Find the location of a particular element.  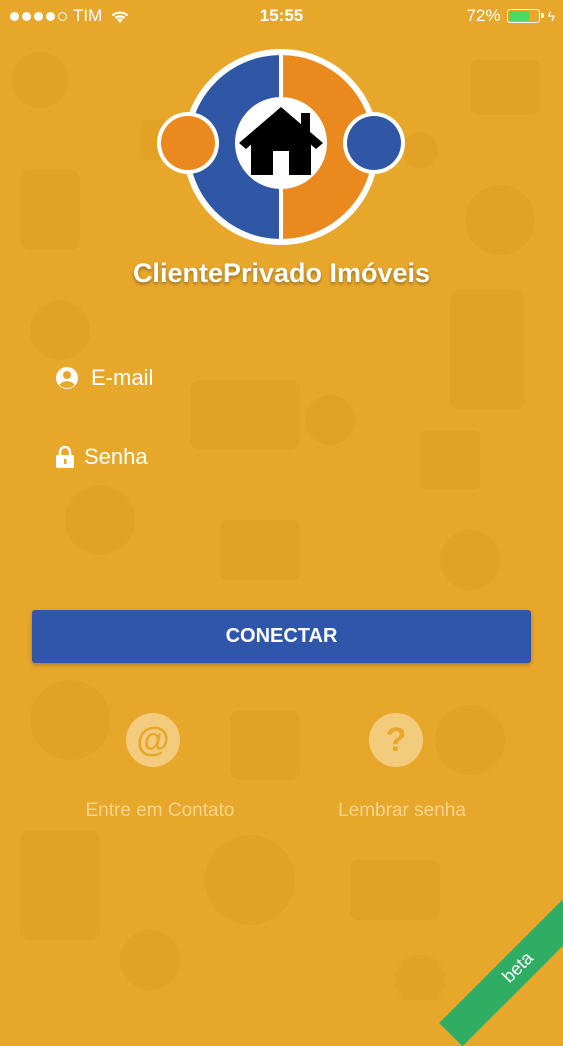

remember-password-link: Lembrar senha is located at coordinates (402, 811).